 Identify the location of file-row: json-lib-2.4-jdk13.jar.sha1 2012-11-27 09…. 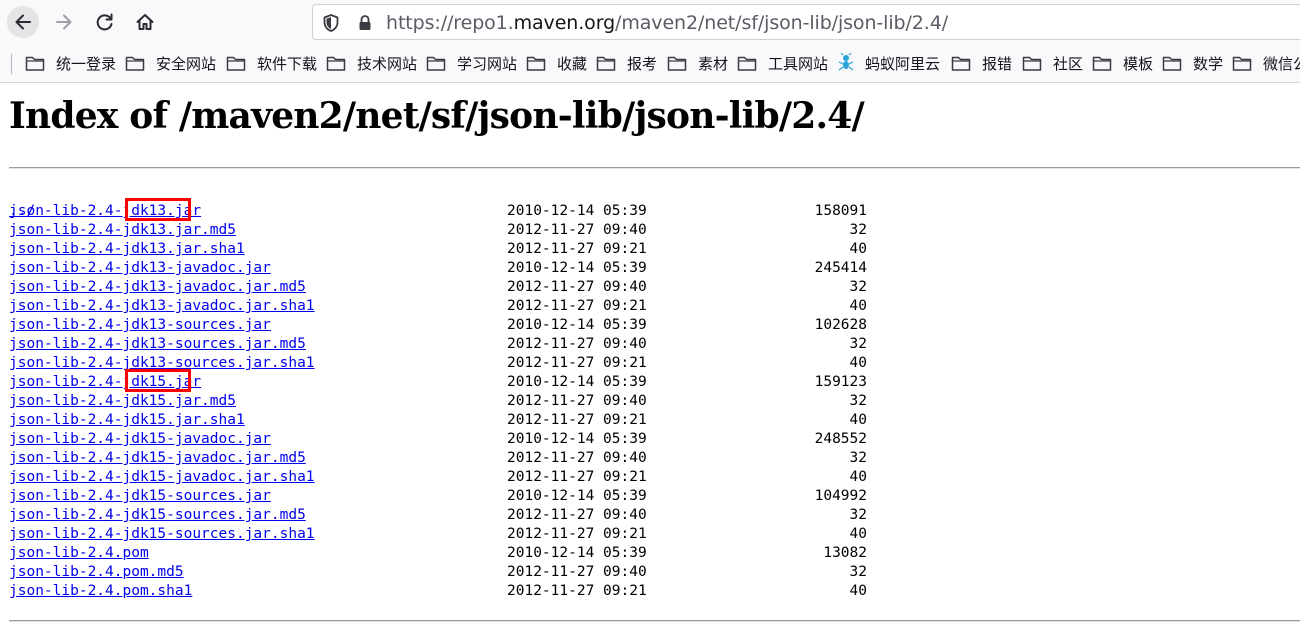
(438, 249).